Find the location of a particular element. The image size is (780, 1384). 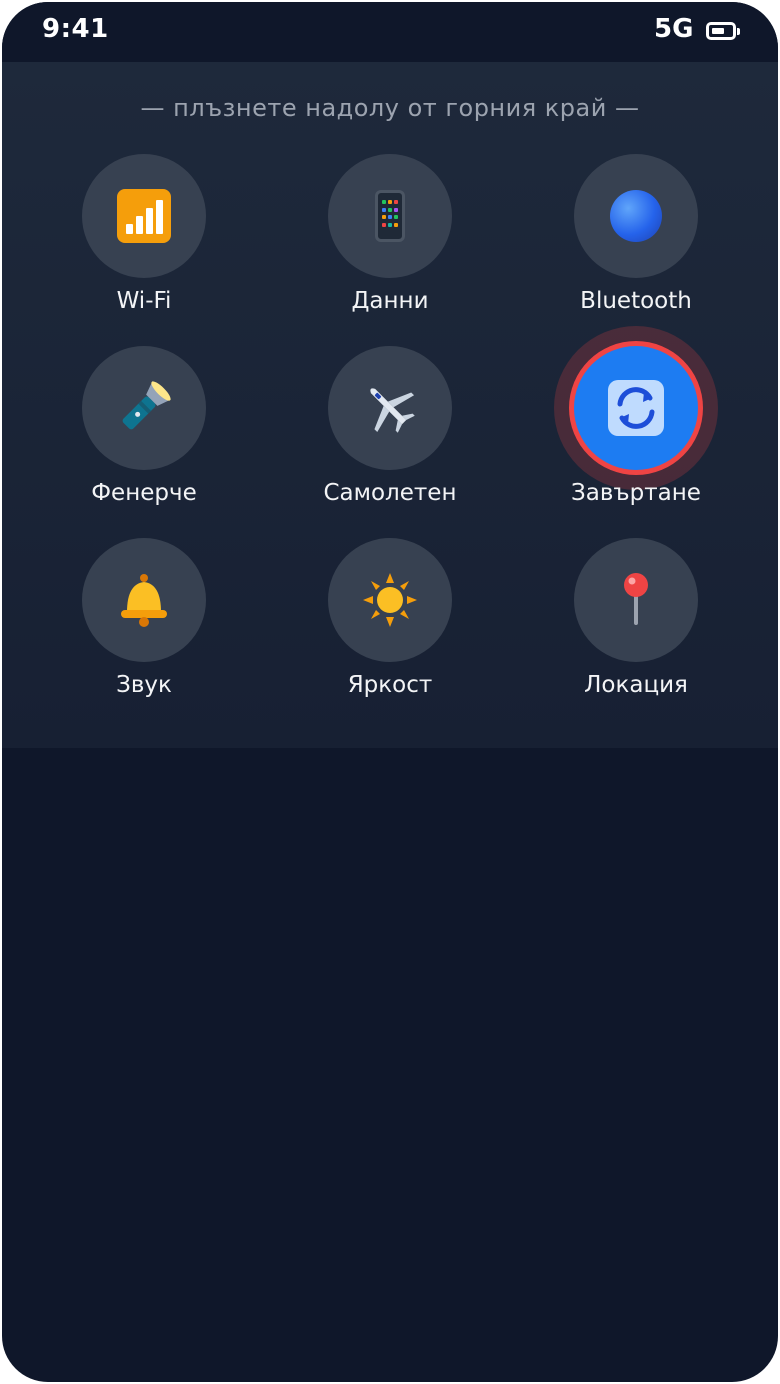

tile-location-button is located at coordinates (636, 600).